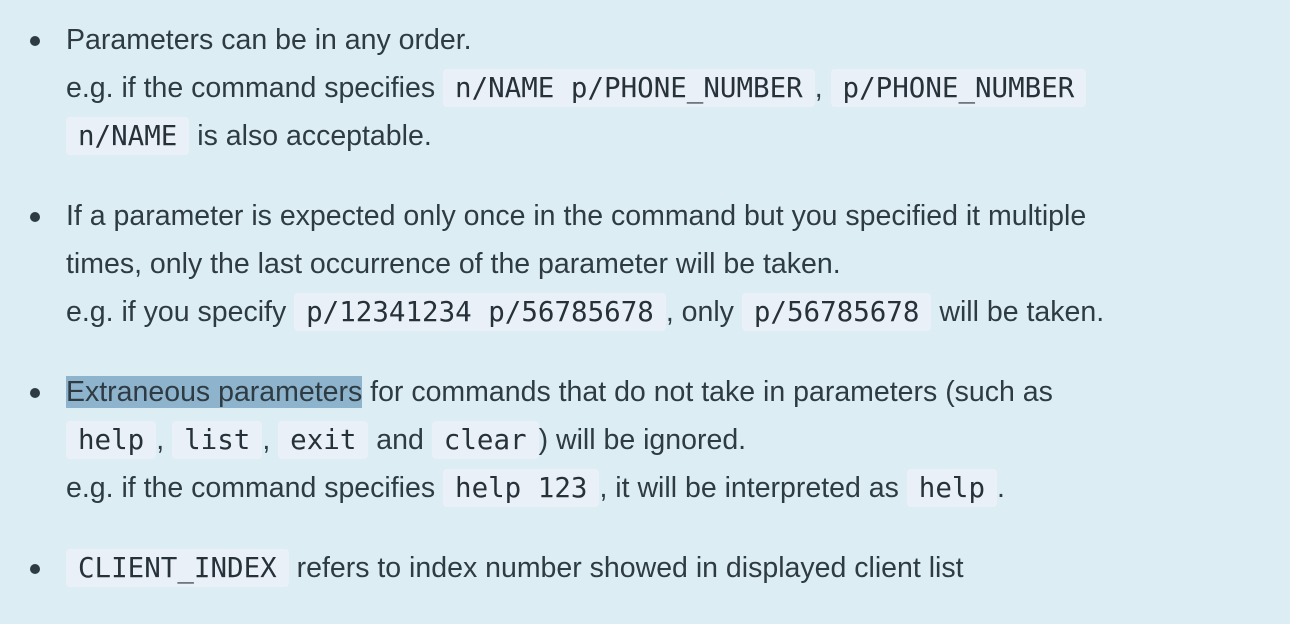 This screenshot has width=1290, height=624. What do you see at coordinates (177, 568) in the screenshot?
I see `inline-code: CLIENT_INDEX` at bounding box center [177, 568].